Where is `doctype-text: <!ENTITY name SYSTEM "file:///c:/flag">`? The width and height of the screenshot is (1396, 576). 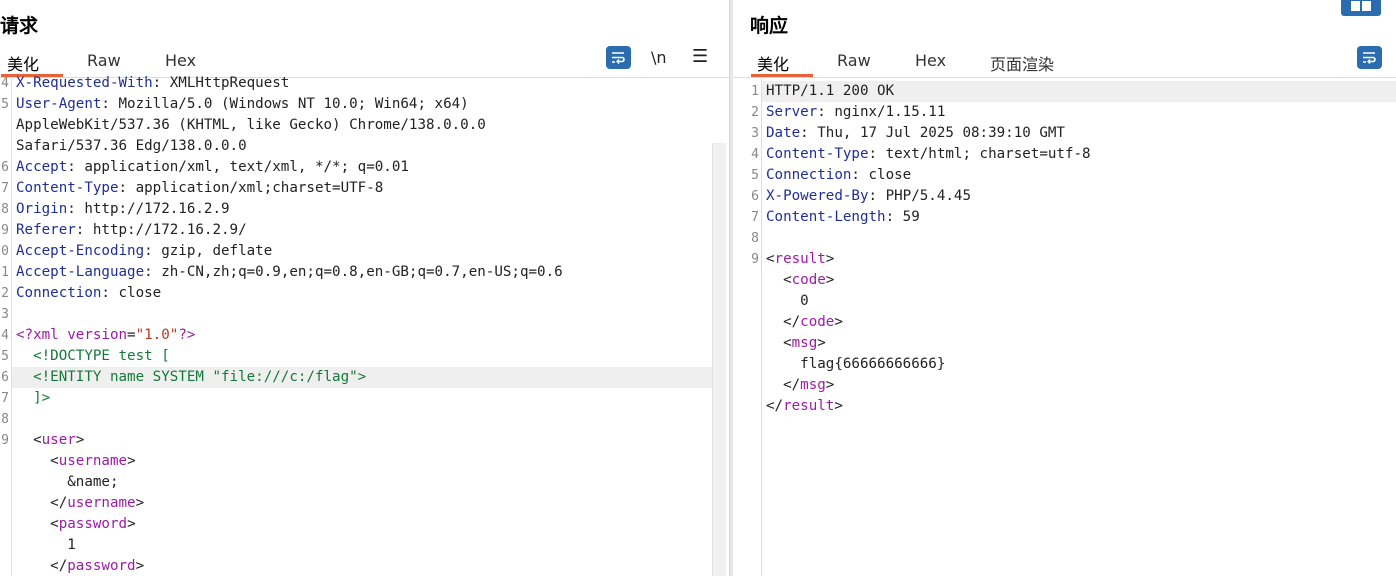
doctype-text: <!ENTITY name SYSTEM "file:///c:/flag"> is located at coordinates (191, 377).